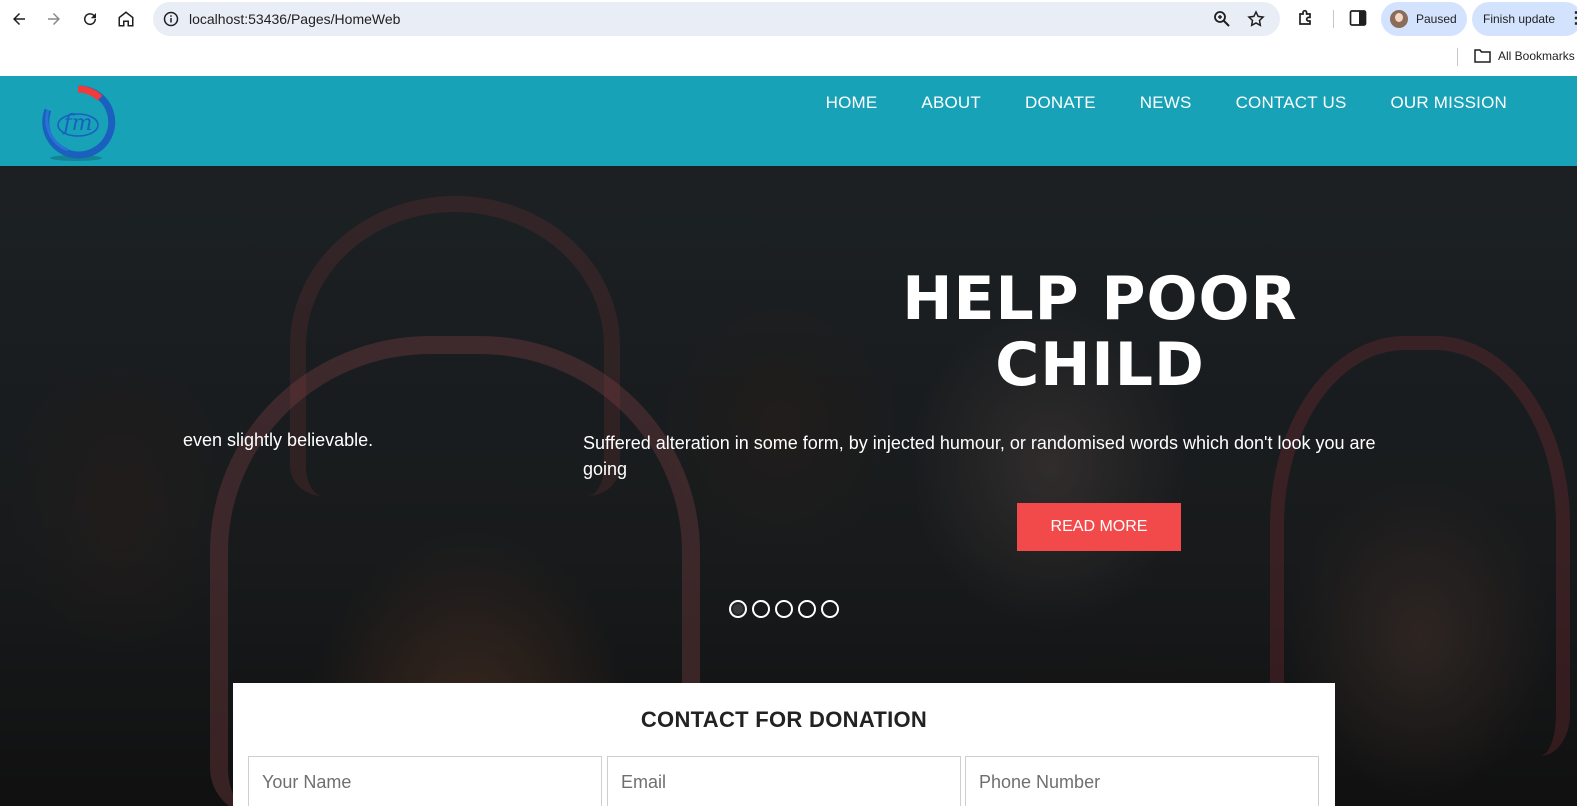 The height and width of the screenshot is (806, 1577). Describe the element at coordinates (1536, 56) in the screenshot. I see `all-bookmarks-link: All Bookmarks` at that location.